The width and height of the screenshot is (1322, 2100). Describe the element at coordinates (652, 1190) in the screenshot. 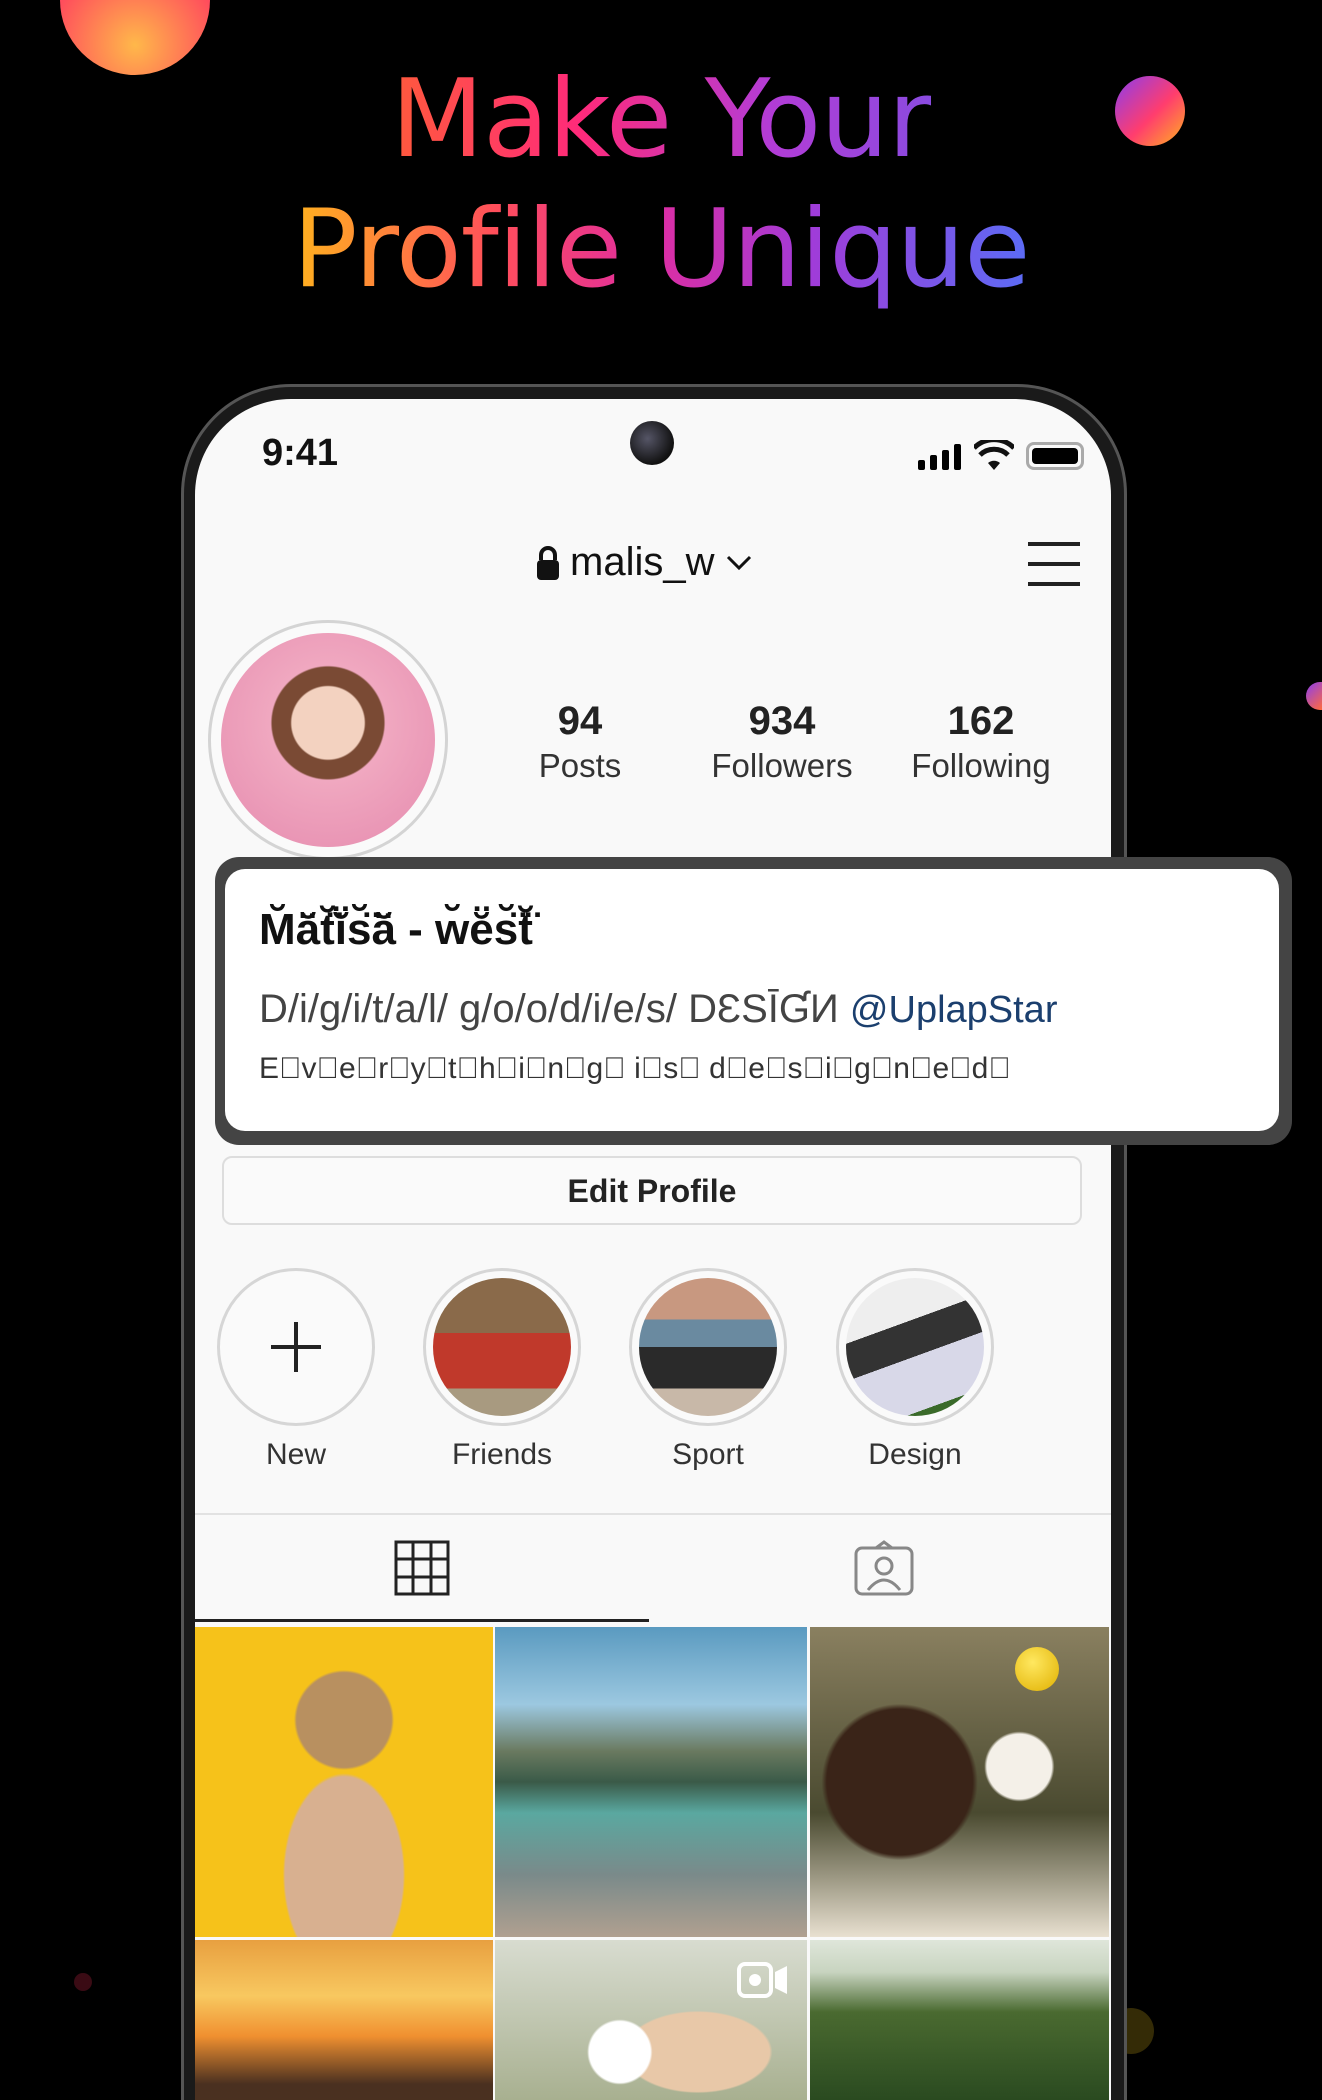

I see `edit-profile-button: Edit Profile` at that location.